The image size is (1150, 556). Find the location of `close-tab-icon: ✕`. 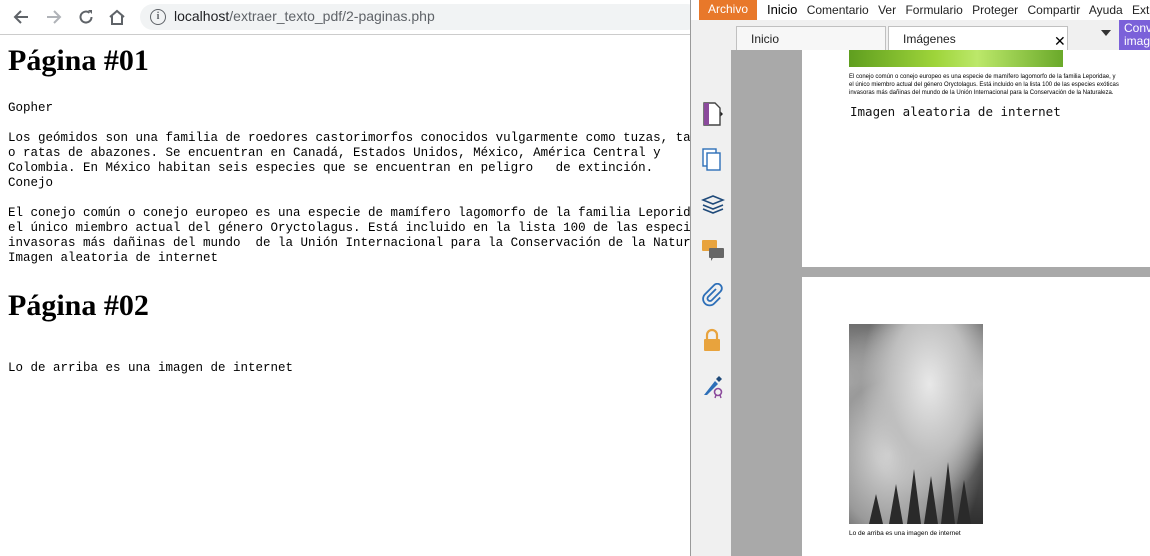

close-tab-icon: ✕ is located at coordinates (1060, 41).